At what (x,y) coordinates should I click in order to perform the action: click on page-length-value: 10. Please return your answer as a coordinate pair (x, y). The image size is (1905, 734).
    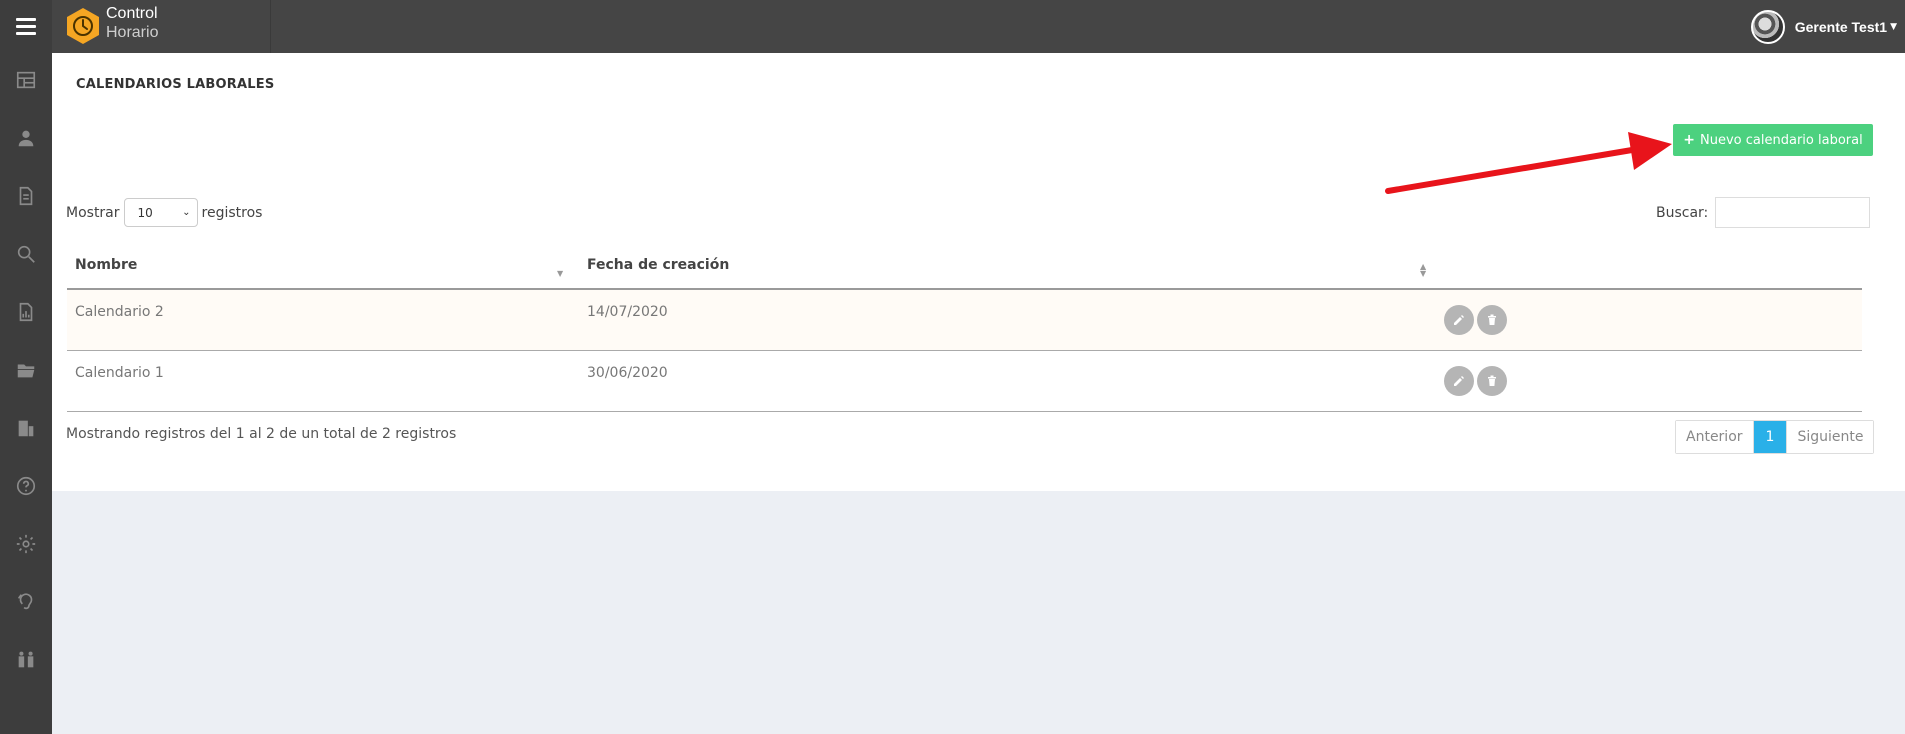
    Looking at the image, I should click on (145, 212).